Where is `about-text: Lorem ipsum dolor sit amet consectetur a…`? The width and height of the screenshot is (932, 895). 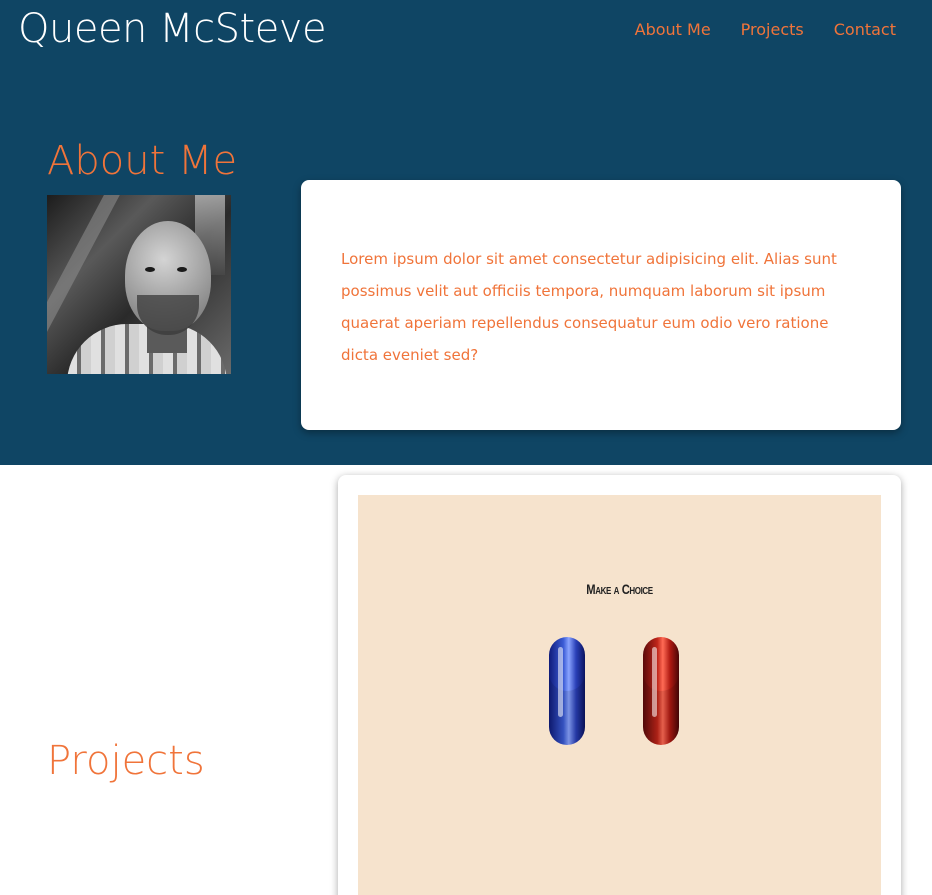 about-text: Lorem ipsum dolor sit amet consectetur a… is located at coordinates (589, 307).